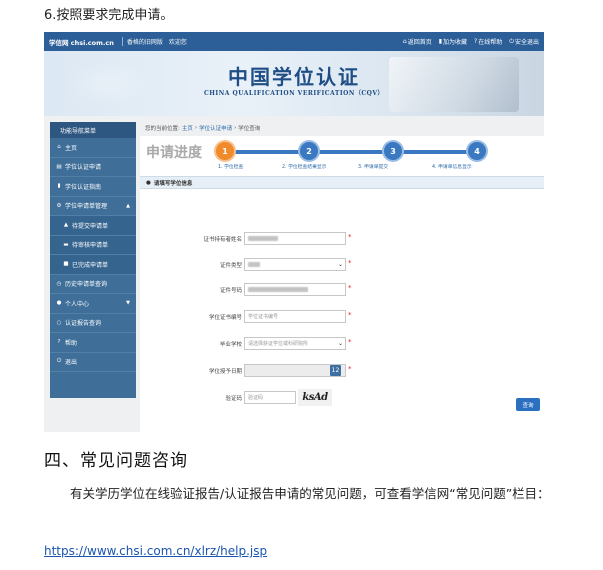 This screenshot has height=570, width=603. Describe the element at coordinates (128, 303) in the screenshot. I see `chevron-down-icon: ▼` at that location.